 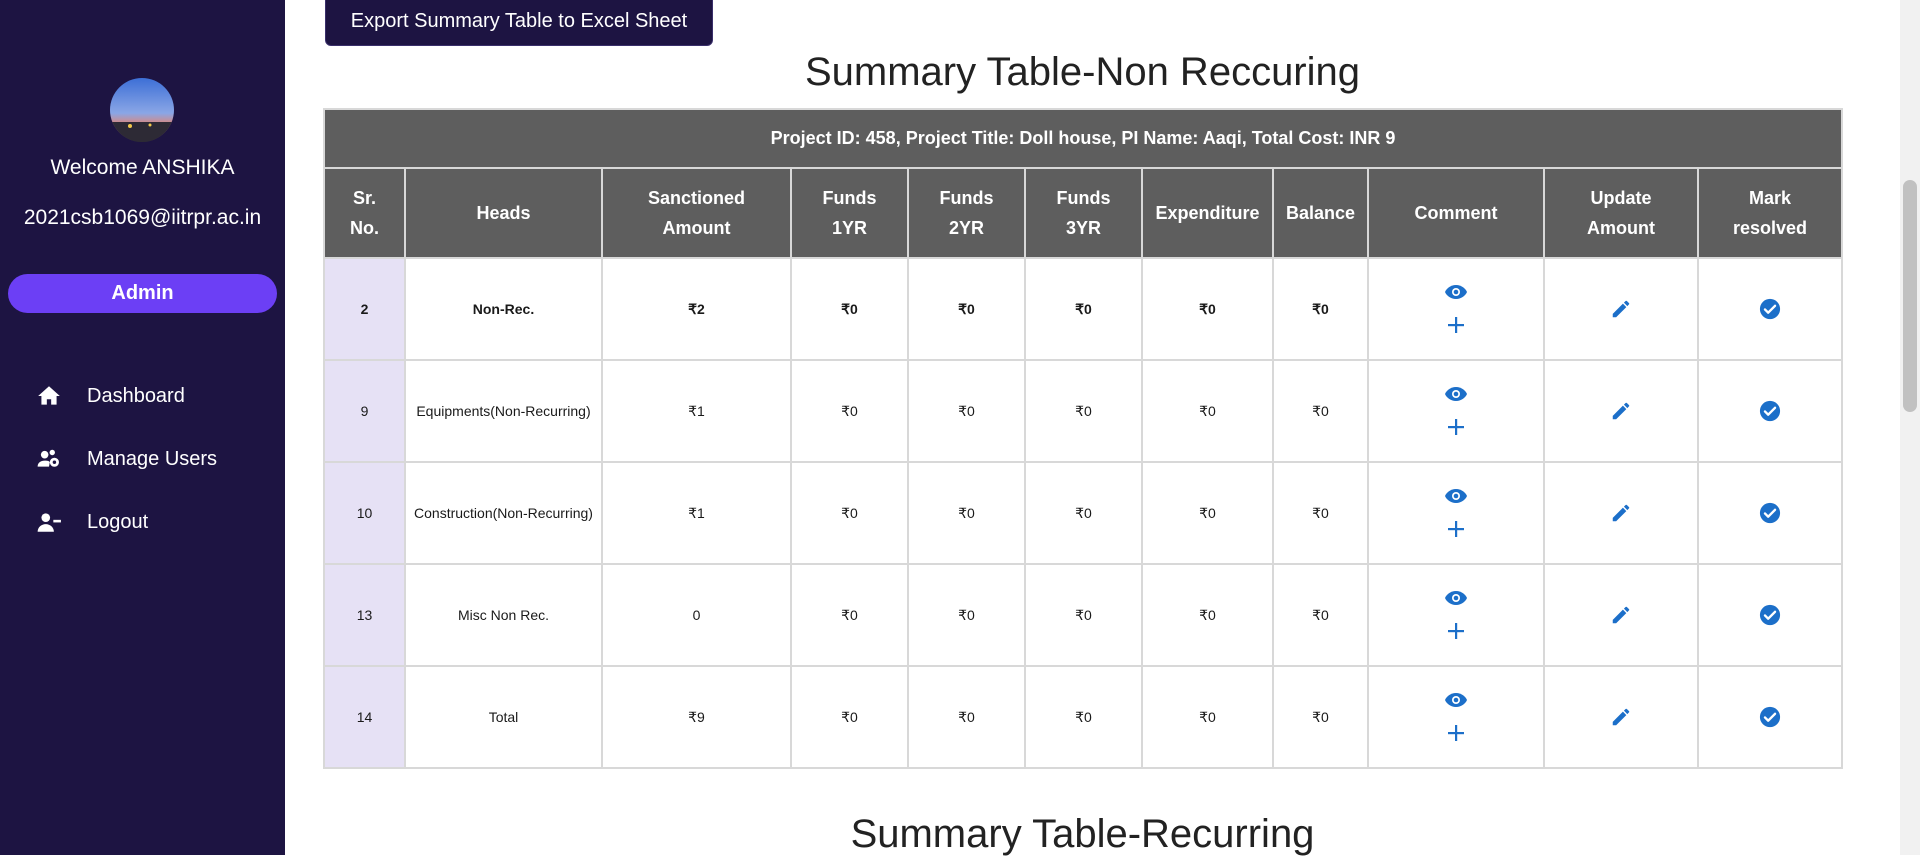 What do you see at coordinates (136, 395) in the screenshot?
I see `nav-dashboard-label: Dashboard` at bounding box center [136, 395].